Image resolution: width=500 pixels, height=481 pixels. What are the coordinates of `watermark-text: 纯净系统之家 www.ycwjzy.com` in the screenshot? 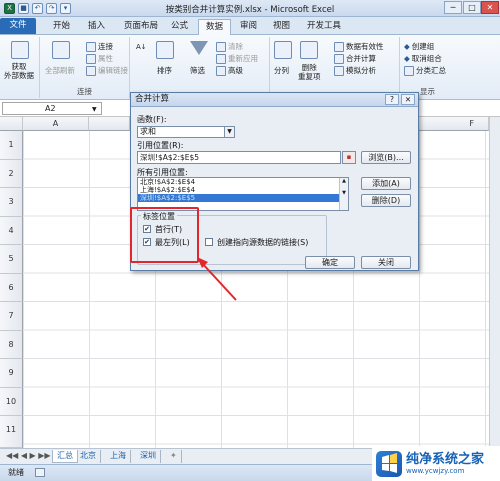 It's located at (445, 464).